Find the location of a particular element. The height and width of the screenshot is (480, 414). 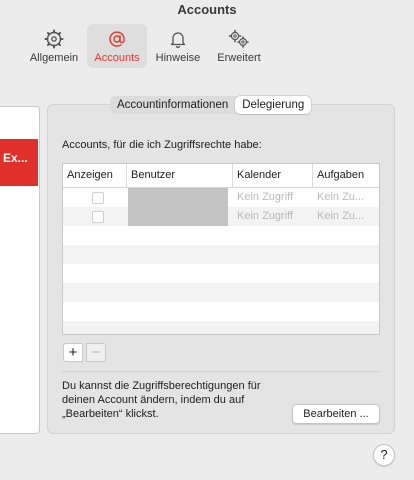

toolbar-allgemein: Allgemein is located at coordinates (54, 46).